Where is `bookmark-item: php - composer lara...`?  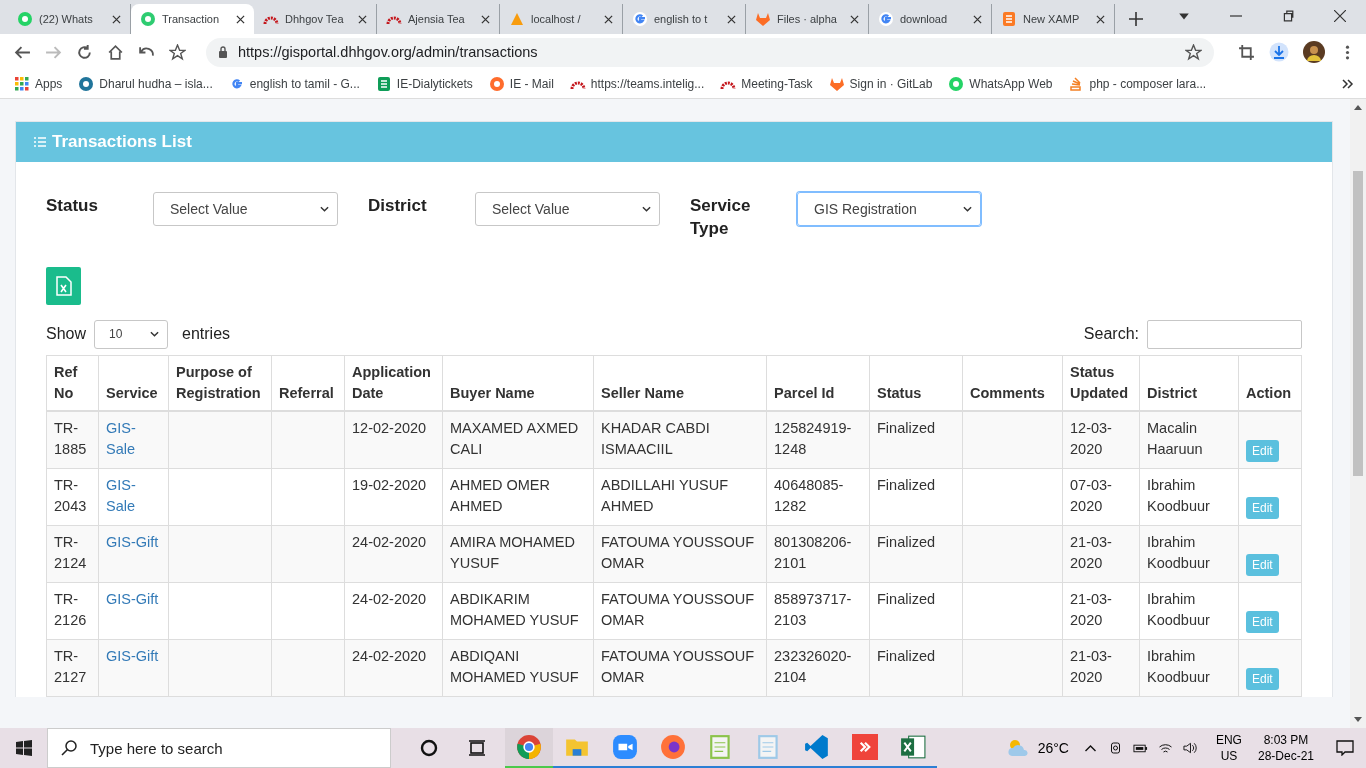
bookmark-item: php - composer lara... is located at coordinates (1137, 84).